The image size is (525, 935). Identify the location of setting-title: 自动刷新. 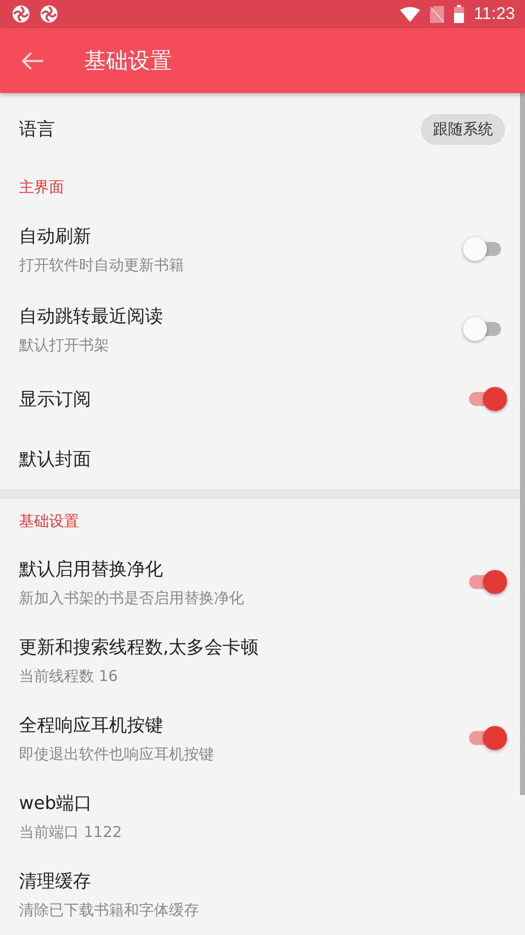
(242, 236).